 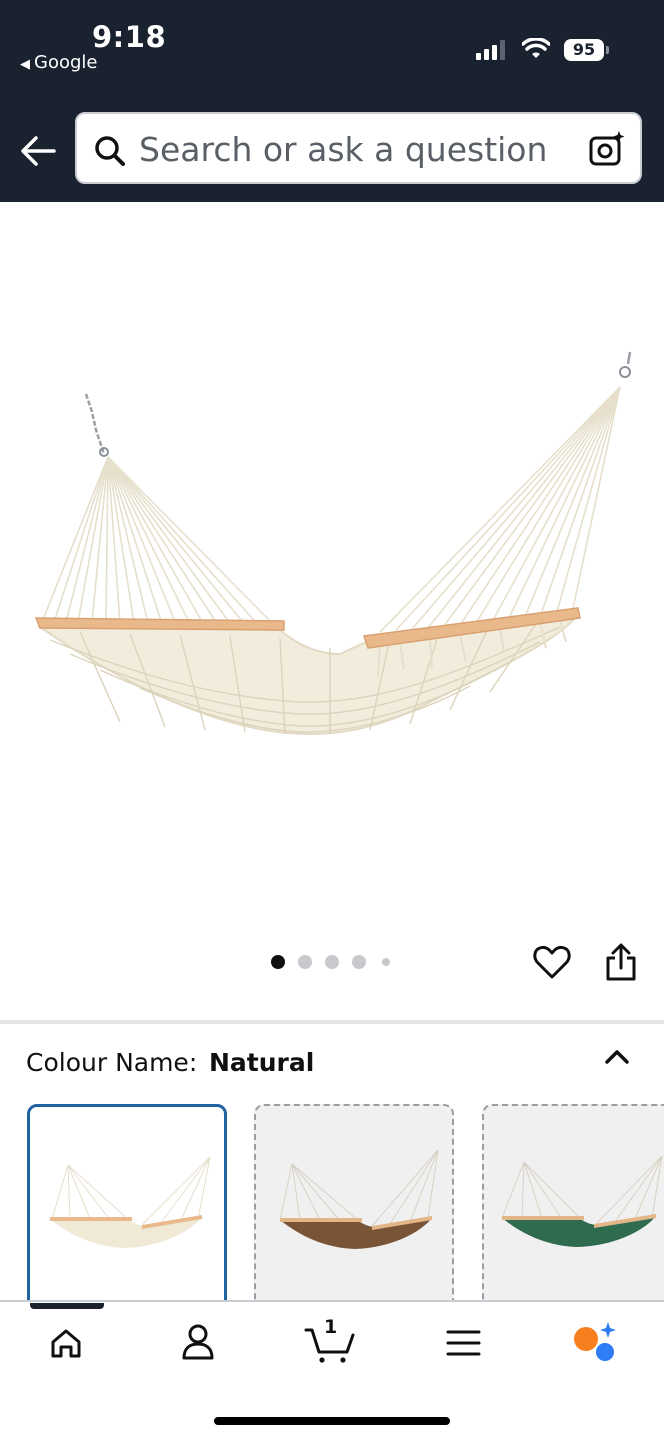 What do you see at coordinates (552, 962) in the screenshot?
I see `heart-icon` at bounding box center [552, 962].